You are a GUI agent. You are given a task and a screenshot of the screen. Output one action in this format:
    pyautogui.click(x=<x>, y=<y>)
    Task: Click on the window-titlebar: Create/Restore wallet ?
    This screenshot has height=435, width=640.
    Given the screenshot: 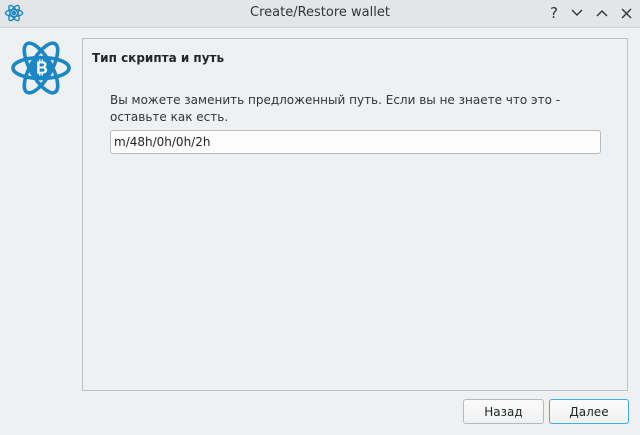 What is the action you would take?
    pyautogui.click(x=320, y=14)
    